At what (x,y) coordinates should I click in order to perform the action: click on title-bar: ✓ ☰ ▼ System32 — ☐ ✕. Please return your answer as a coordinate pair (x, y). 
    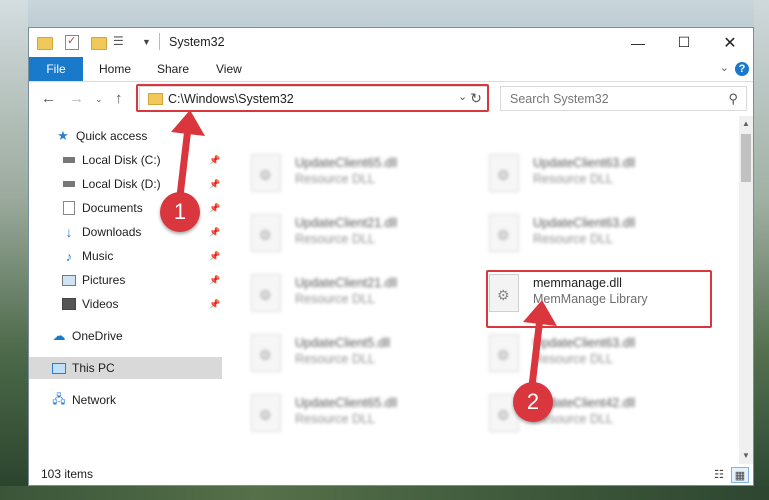
    Looking at the image, I should click on (391, 42).